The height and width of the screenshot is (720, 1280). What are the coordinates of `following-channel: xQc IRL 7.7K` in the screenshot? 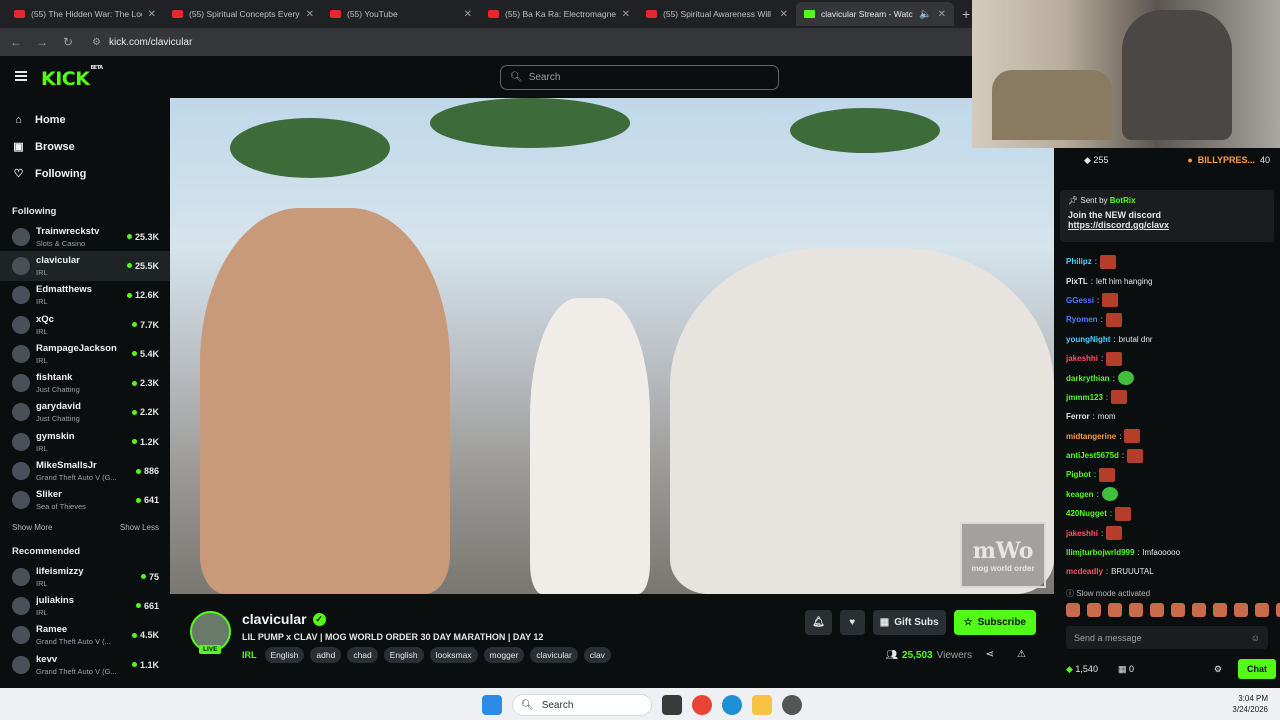 It's located at (85, 324).